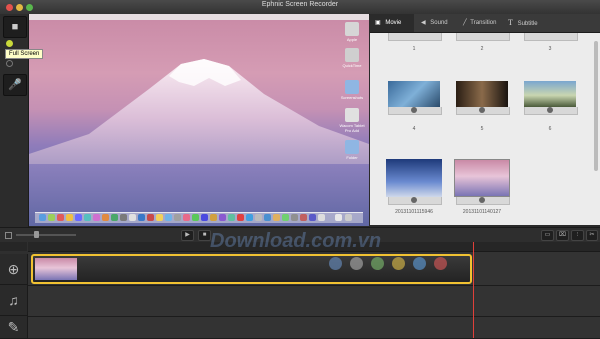 The width and height of the screenshot is (600, 339). Describe the element at coordinates (14, 327) in the screenshot. I see `pen-track-icon: ✎` at that location.